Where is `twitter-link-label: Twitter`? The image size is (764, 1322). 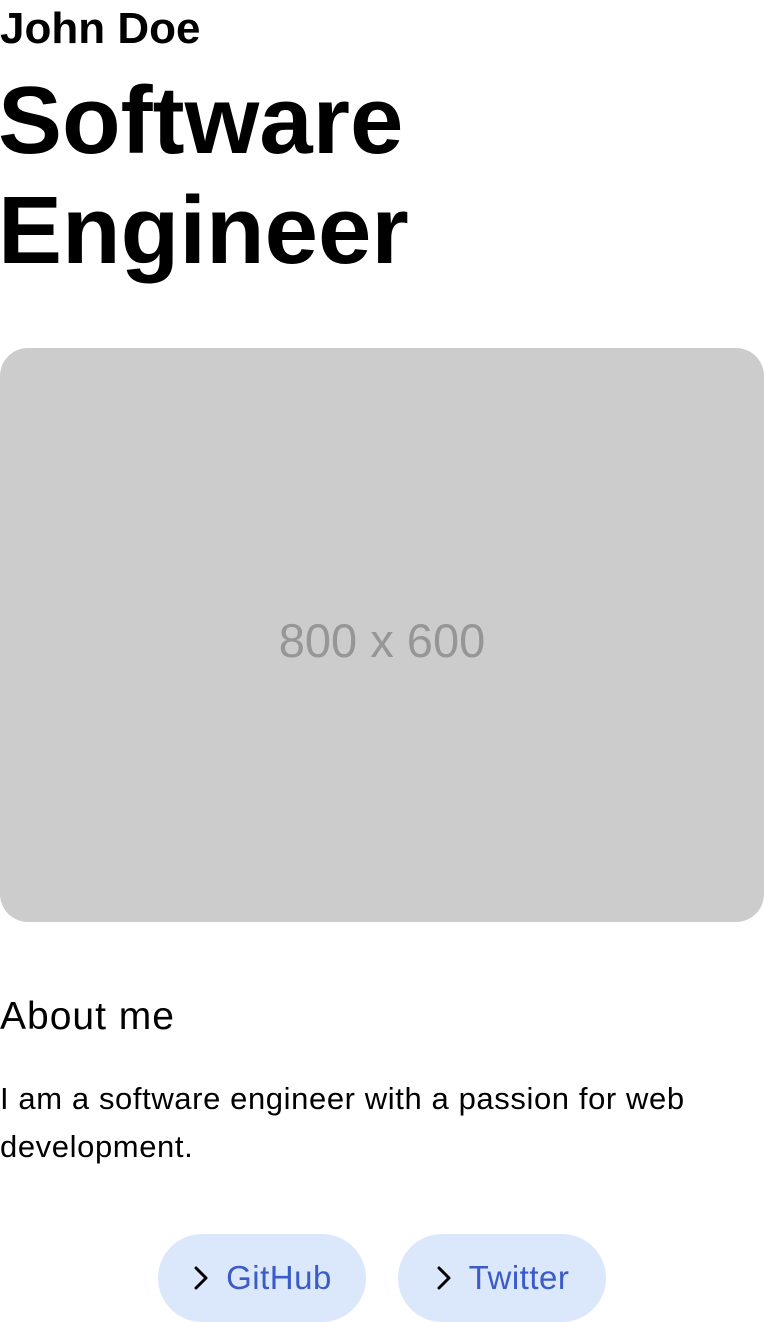 twitter-link-label: Twitter is located at coordinates (519, 1277).